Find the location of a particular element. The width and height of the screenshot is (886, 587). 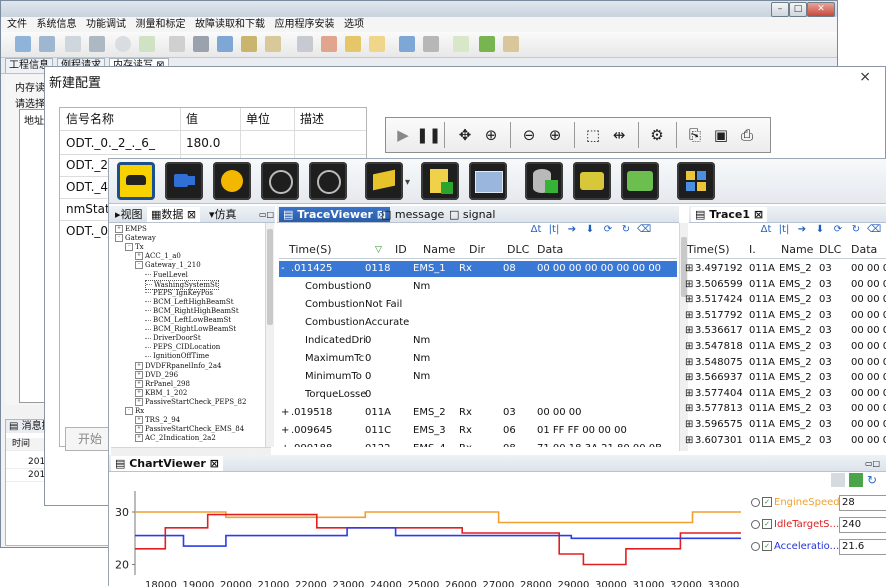

book-icon is located at coordinates (511, 44).